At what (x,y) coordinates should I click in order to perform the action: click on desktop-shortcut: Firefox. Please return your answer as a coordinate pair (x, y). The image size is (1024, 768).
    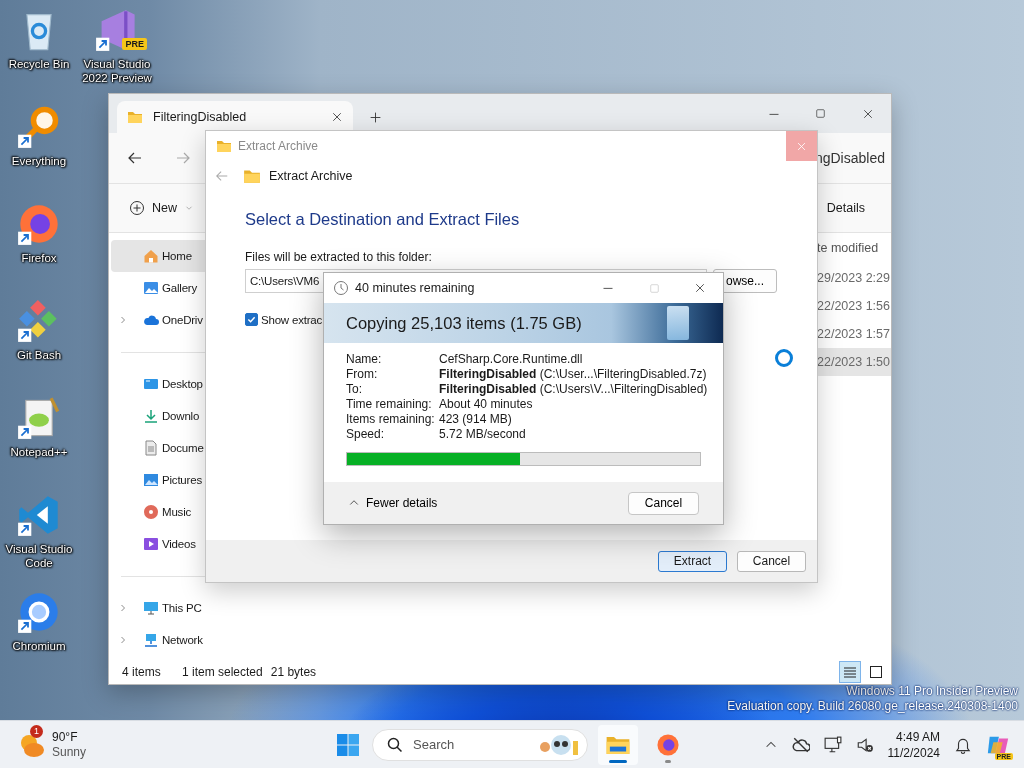
    Looking at the image, I should click on (39, 242).